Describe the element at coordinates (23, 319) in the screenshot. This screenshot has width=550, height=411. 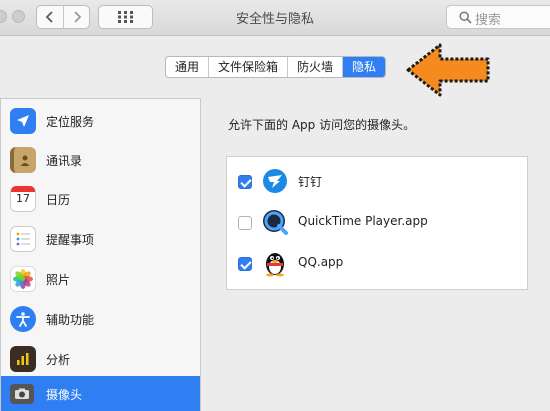
I see `accessibility-icon` at that location.